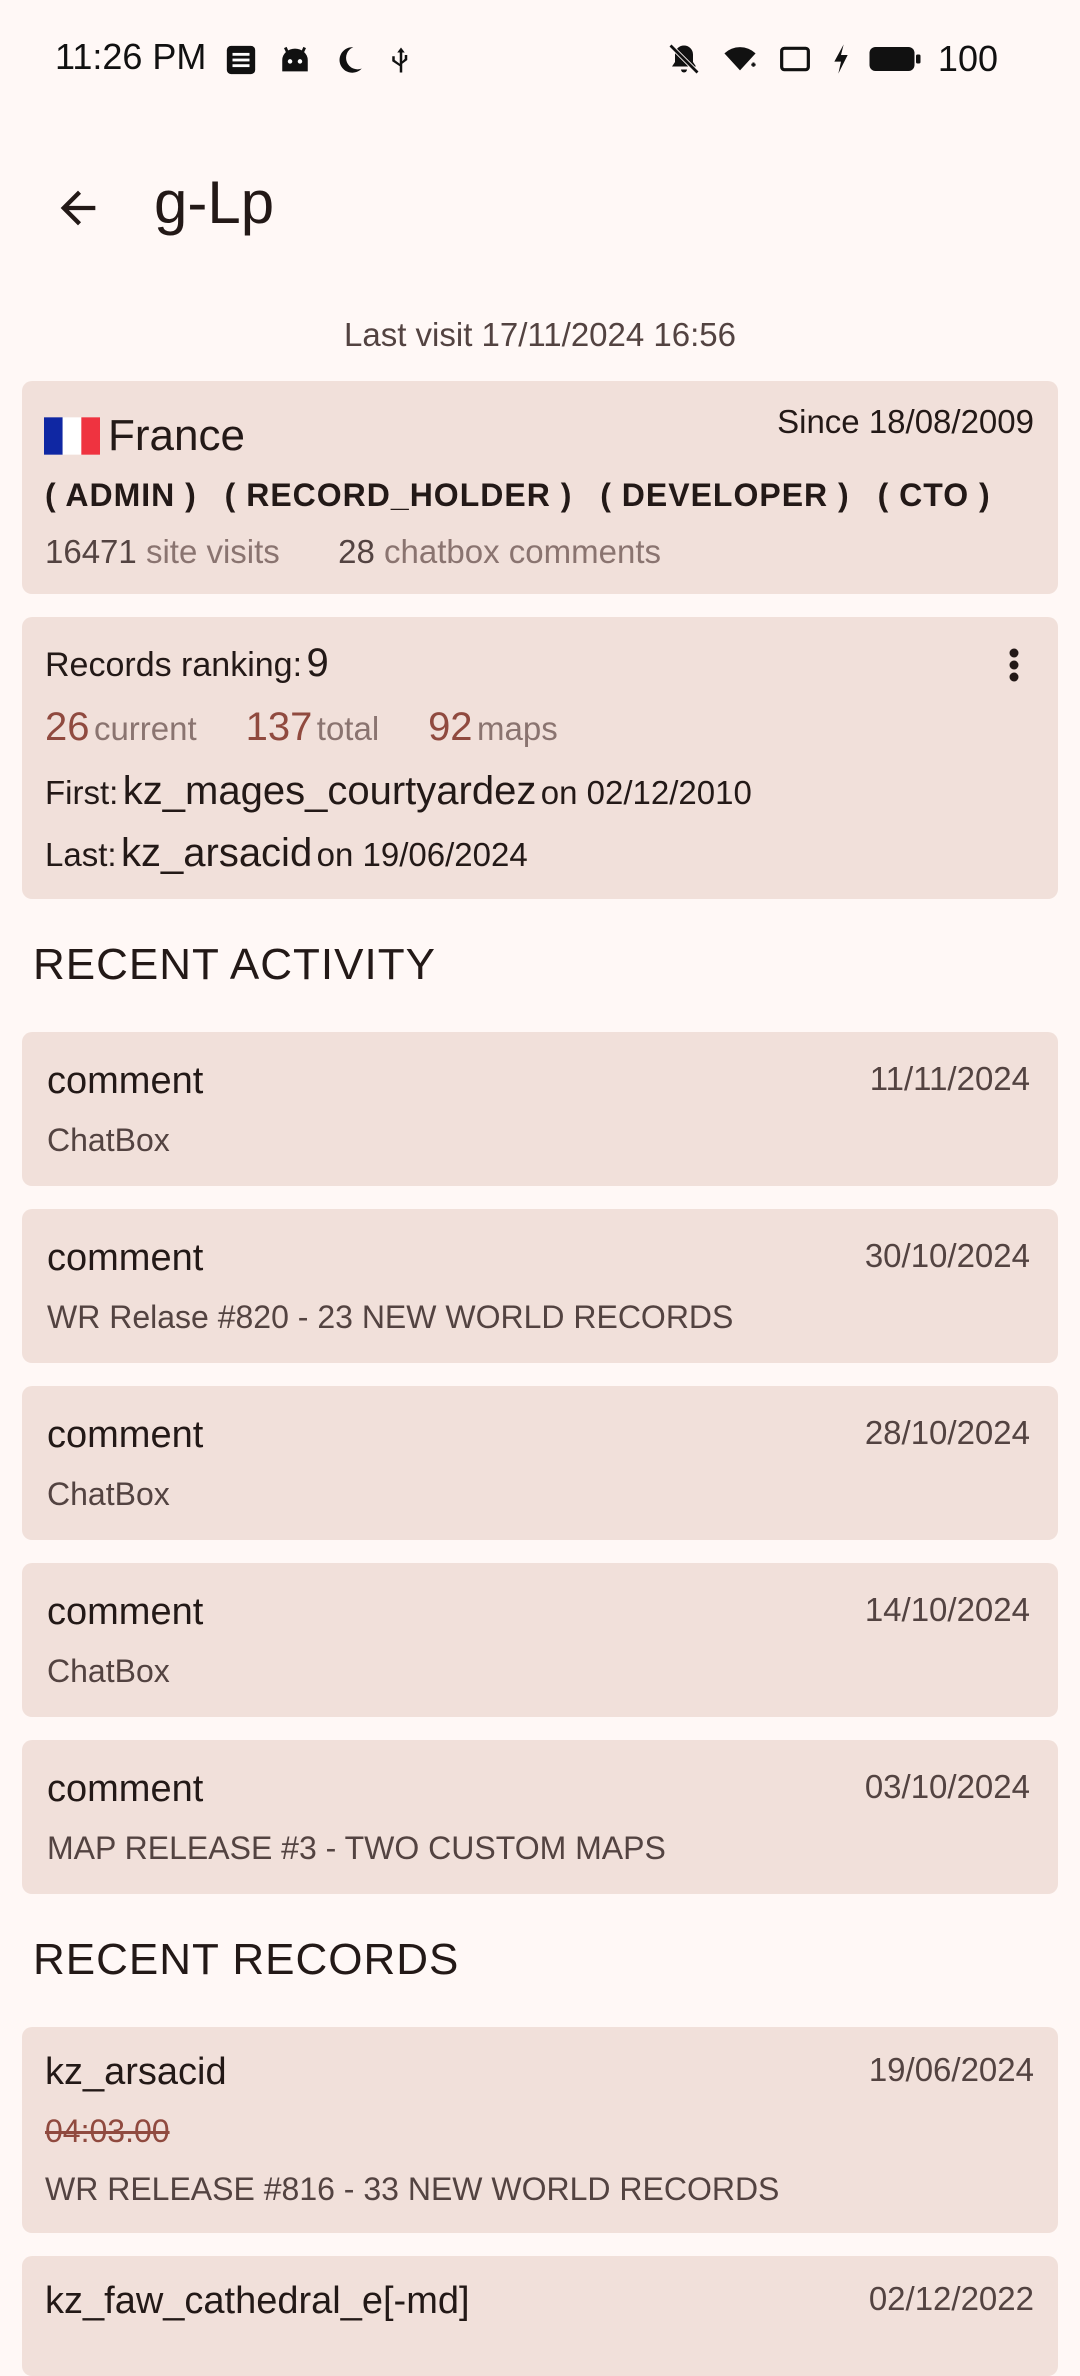  I want to click on android-icon, so click(295, 59).